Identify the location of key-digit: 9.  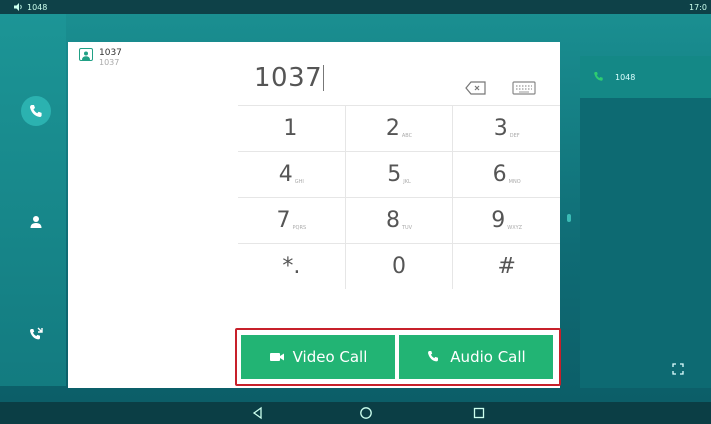
(498, 220).